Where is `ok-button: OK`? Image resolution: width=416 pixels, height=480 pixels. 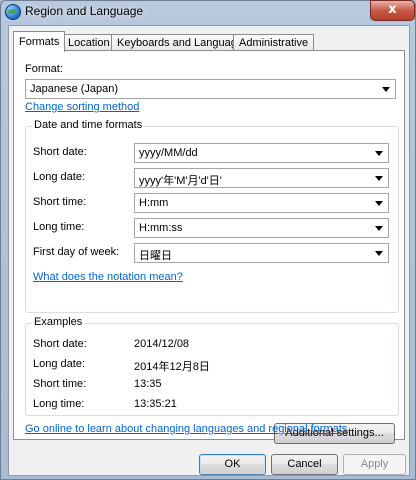
ok-button: OK is located at coordinates (232, 464).